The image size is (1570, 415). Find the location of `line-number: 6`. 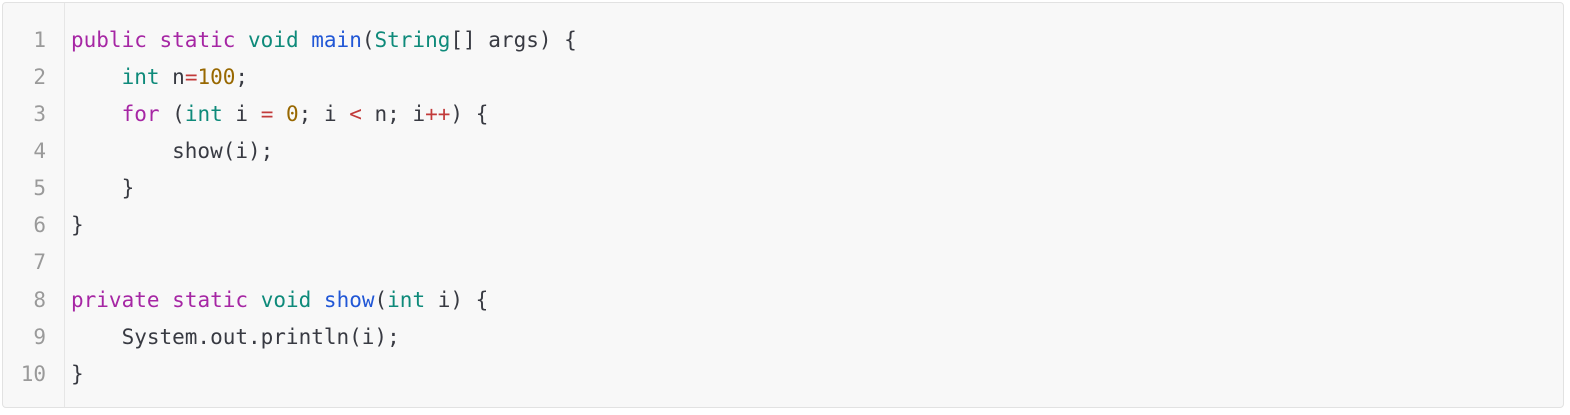

line-number: 6 is located at coordinates (39, 225).